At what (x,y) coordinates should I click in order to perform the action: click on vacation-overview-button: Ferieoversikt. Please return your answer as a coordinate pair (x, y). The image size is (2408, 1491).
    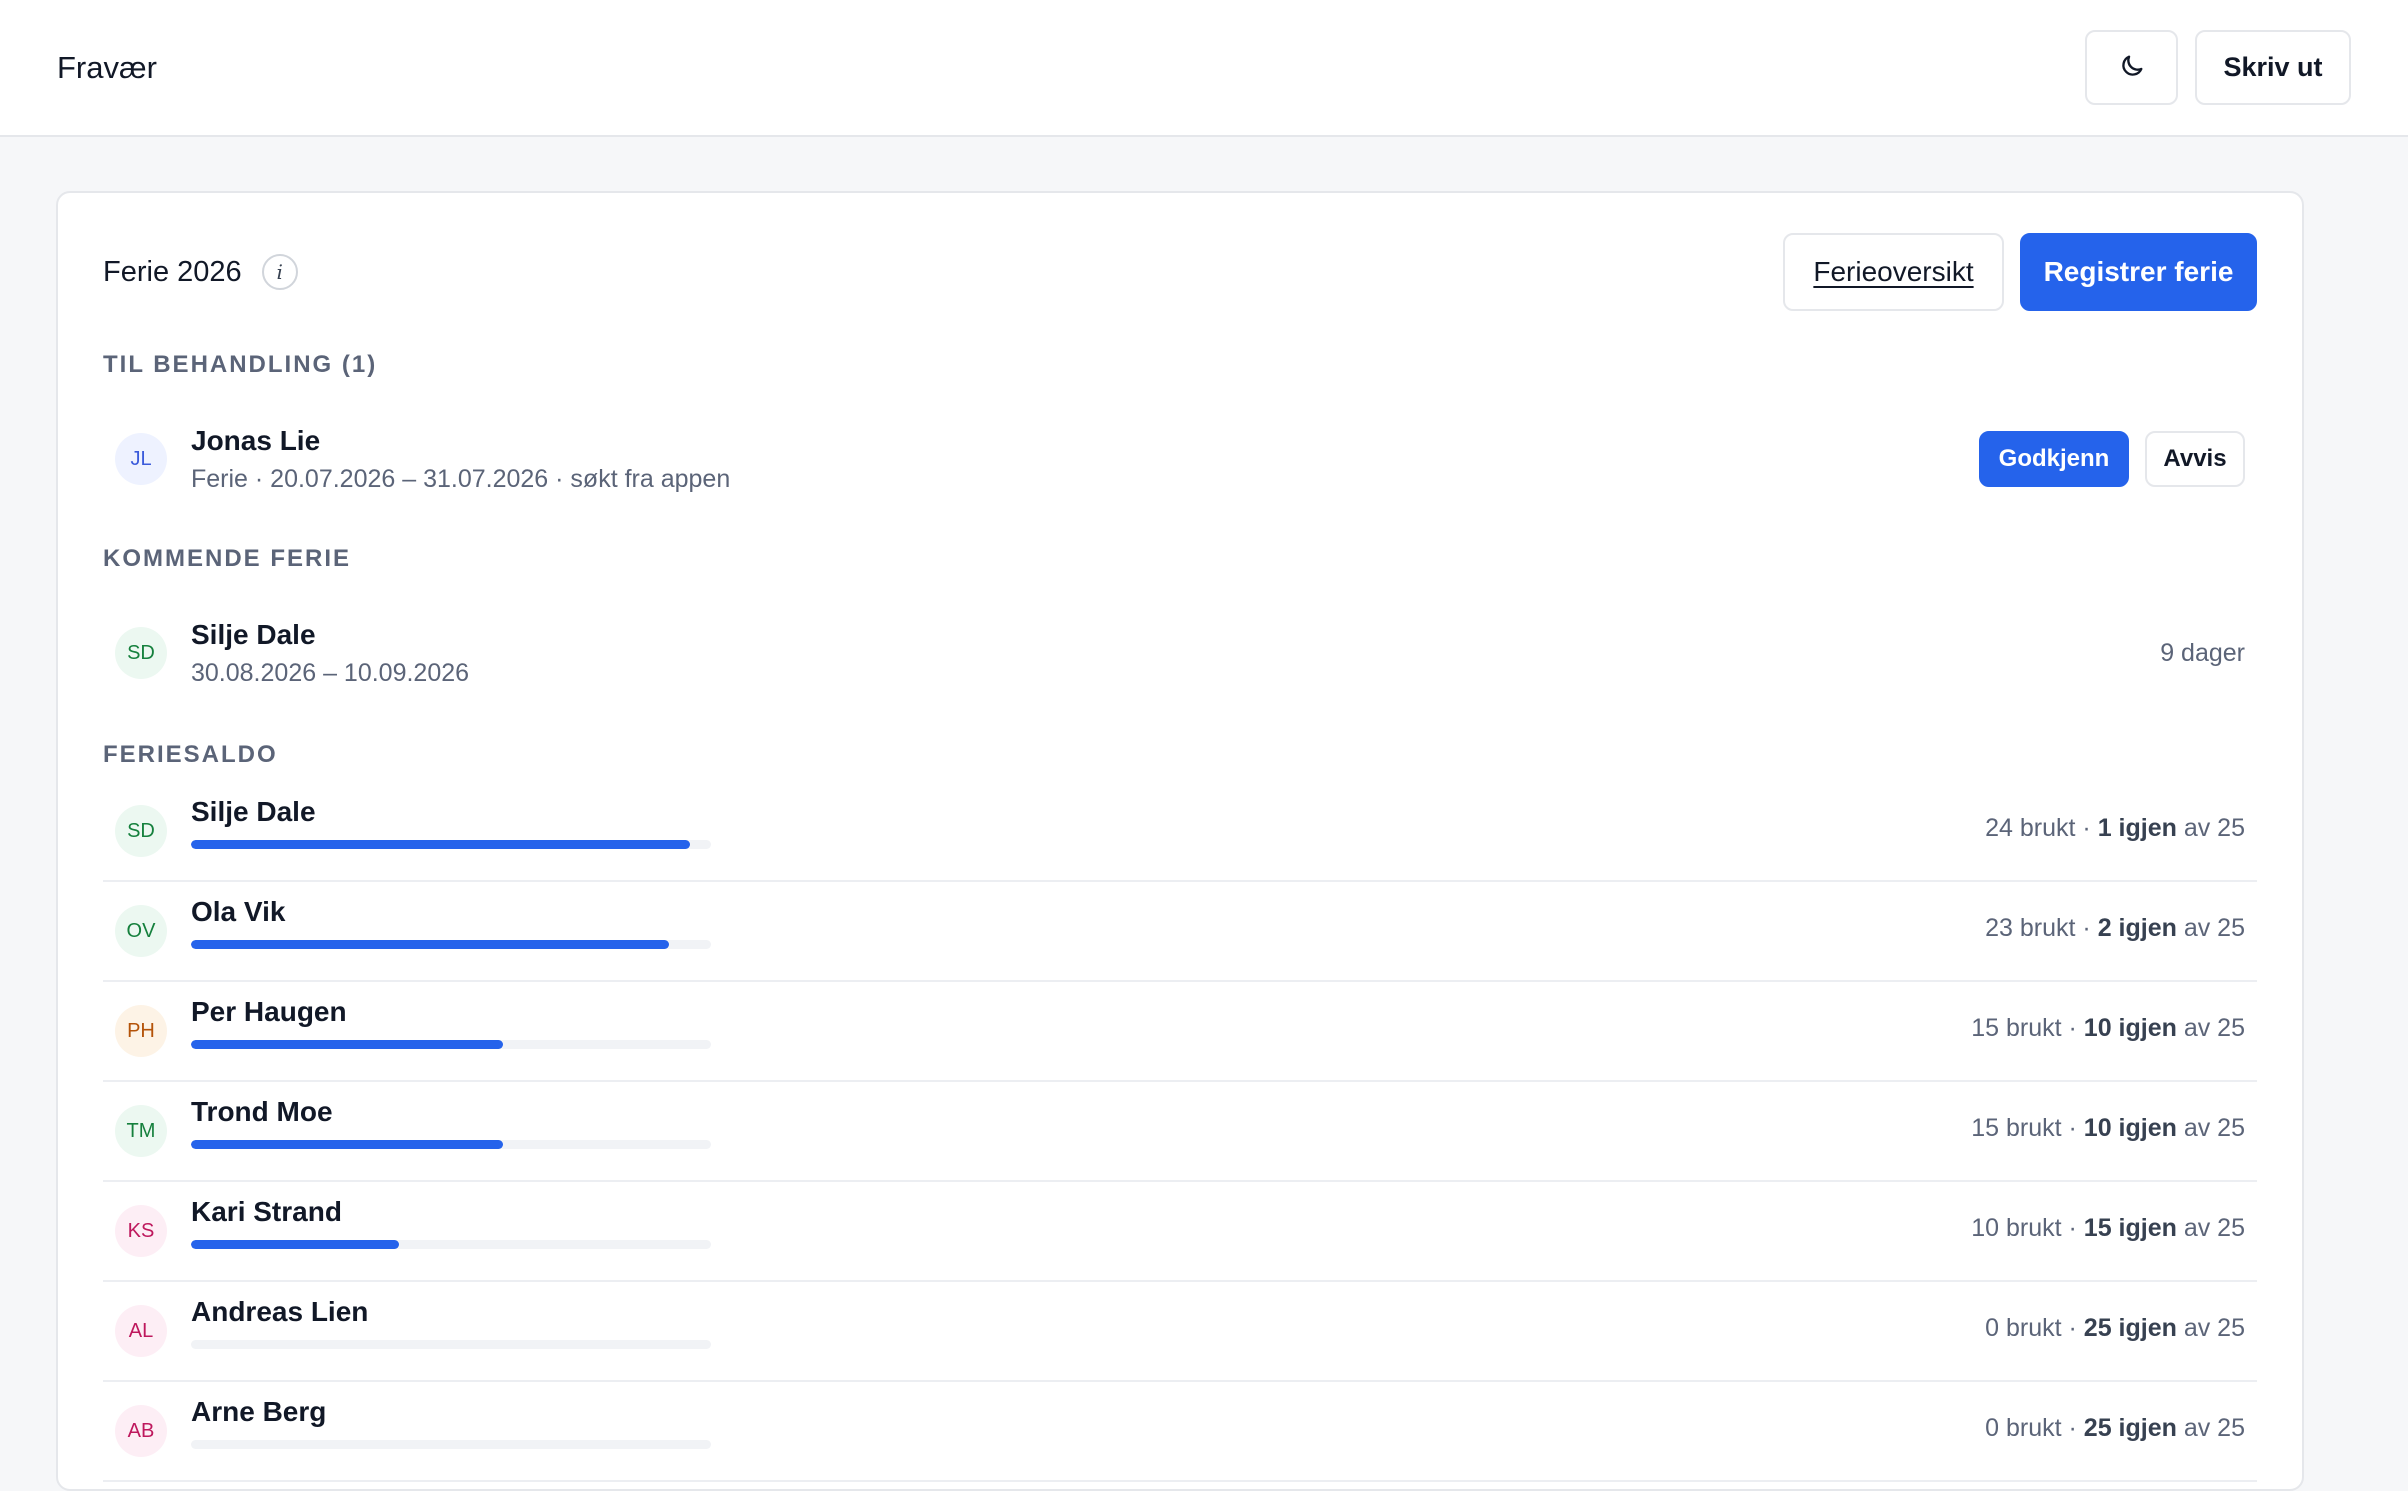
    Looking at the image, I should click on (1893, 272).